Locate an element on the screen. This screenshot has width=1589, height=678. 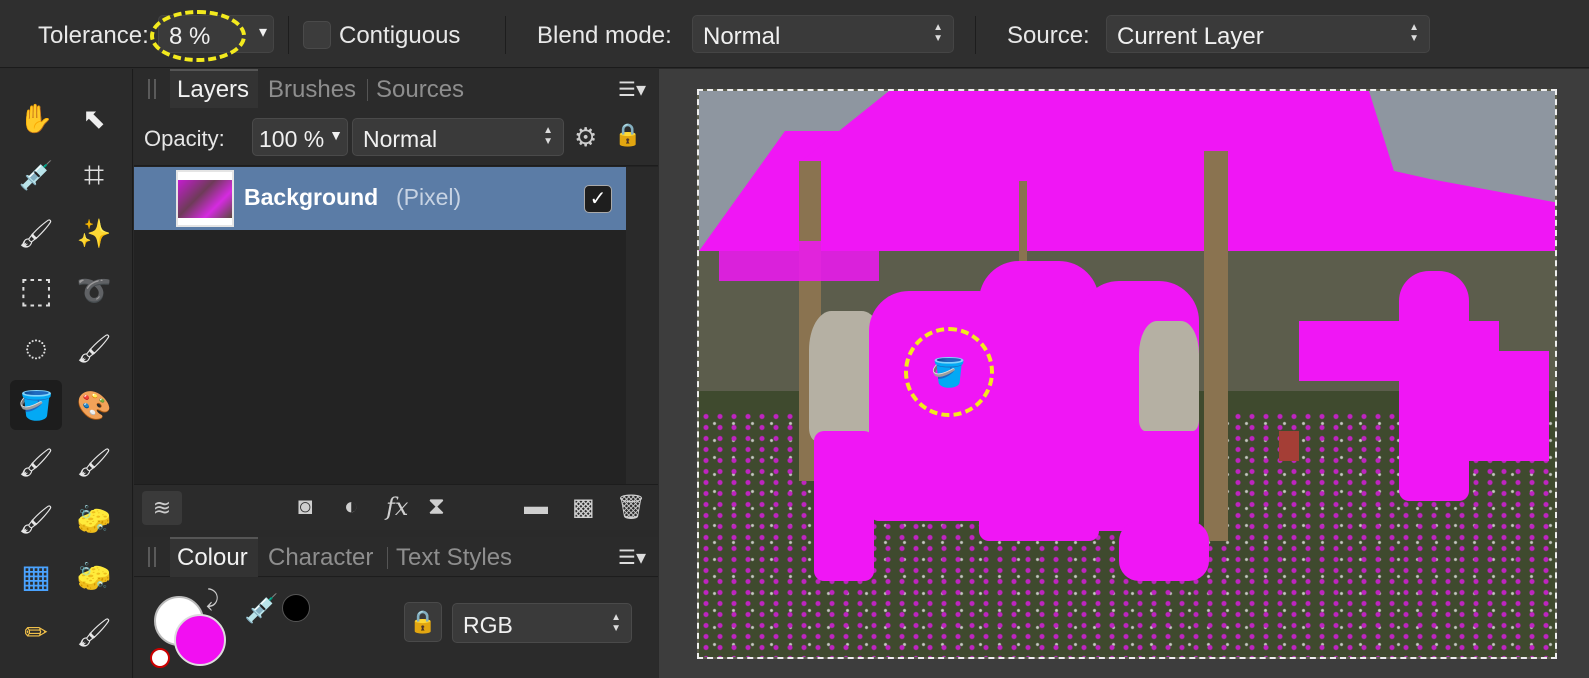
color-replacement-tool: 🎨 is located at coordinates (94, 405).